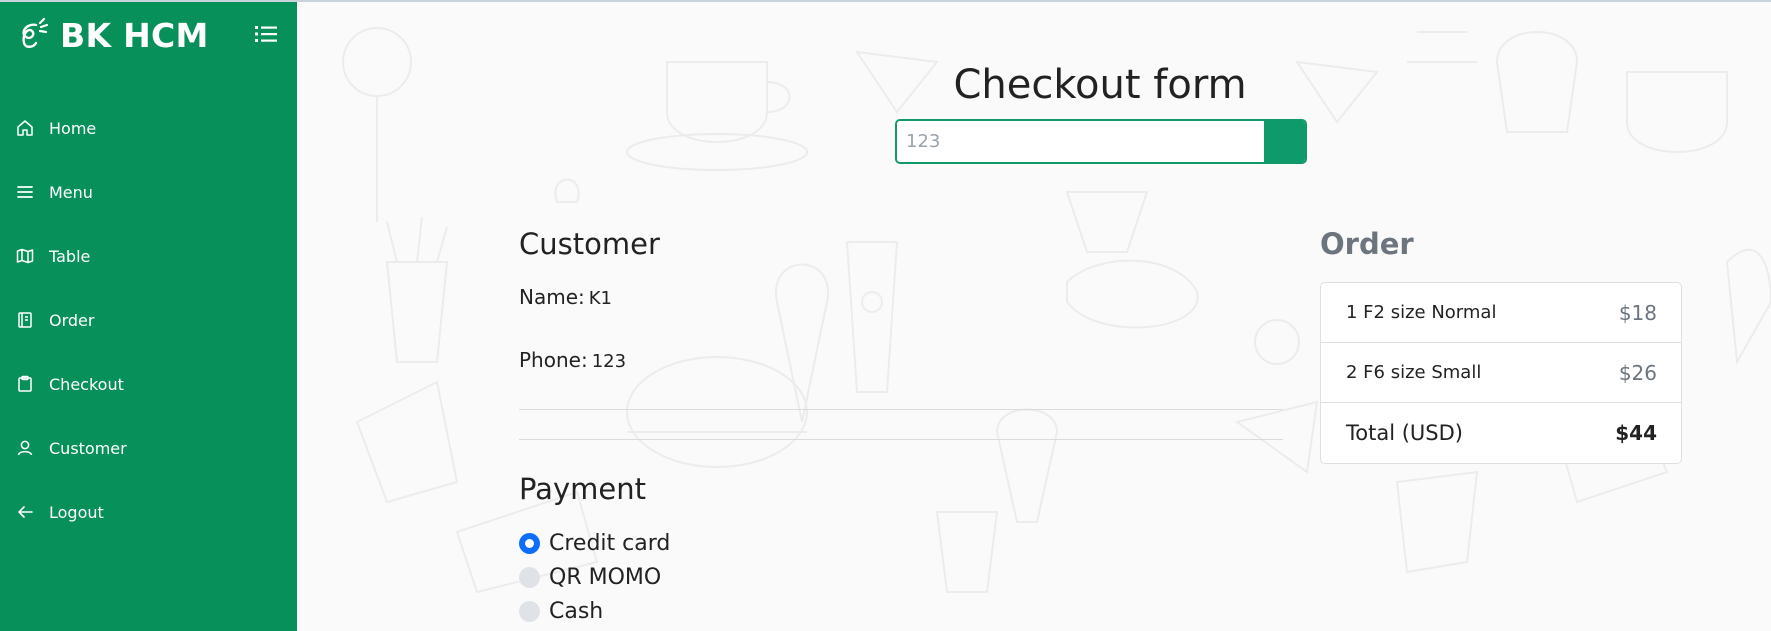  Describe the element at coordinates (148, 128) in the screenshot. I see `sidebar-item-home: Home` at that location.